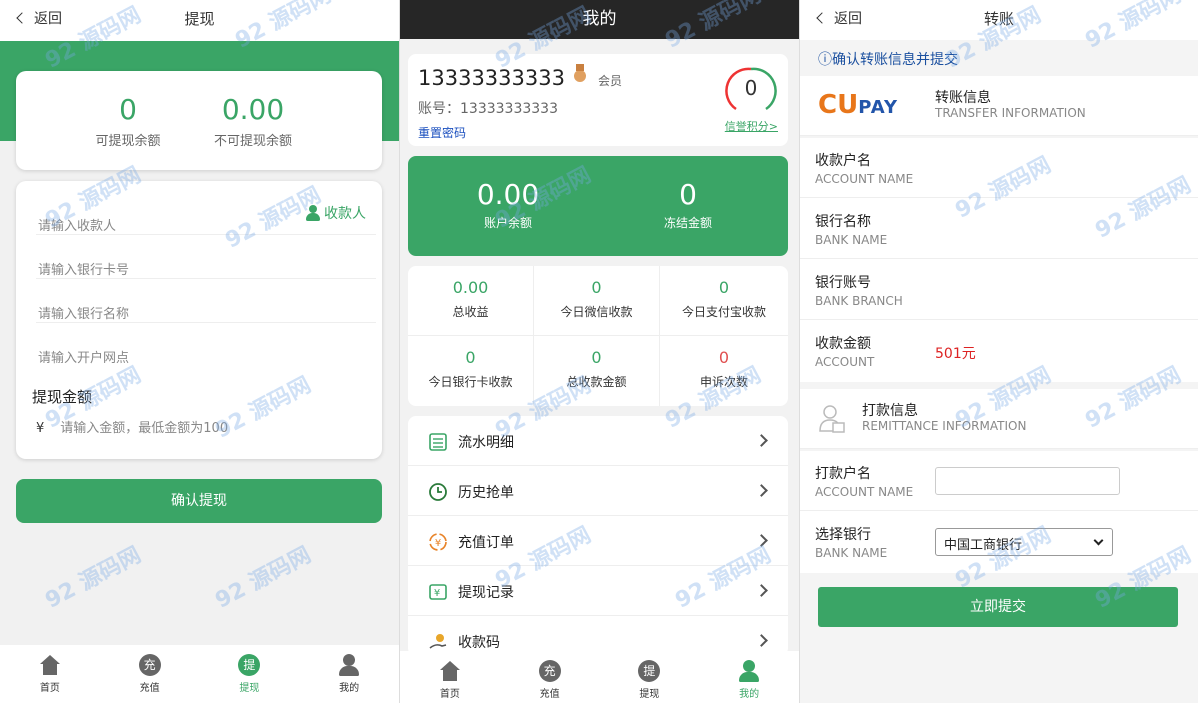  What do you see at coordinates (597, 371) in the screenshot?
I see `stat-total-received: 0 总收款金额` at bounding box center [597, 371].